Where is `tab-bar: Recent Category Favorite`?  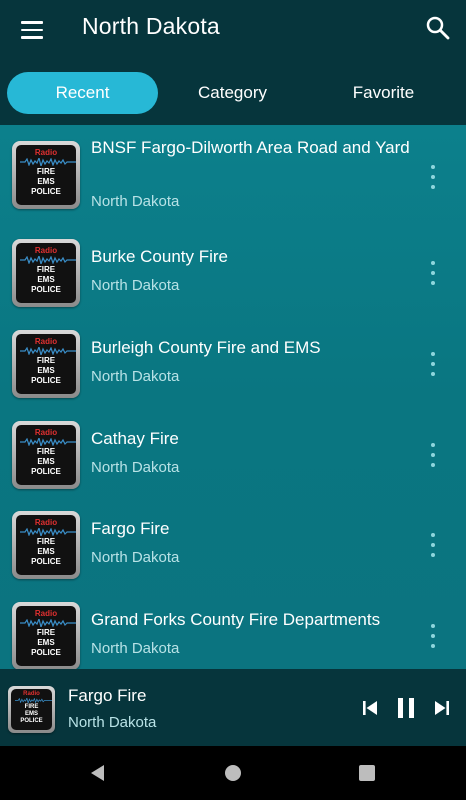 tab-bar: Recent Category Favorite is located at coordinates (233, 93).